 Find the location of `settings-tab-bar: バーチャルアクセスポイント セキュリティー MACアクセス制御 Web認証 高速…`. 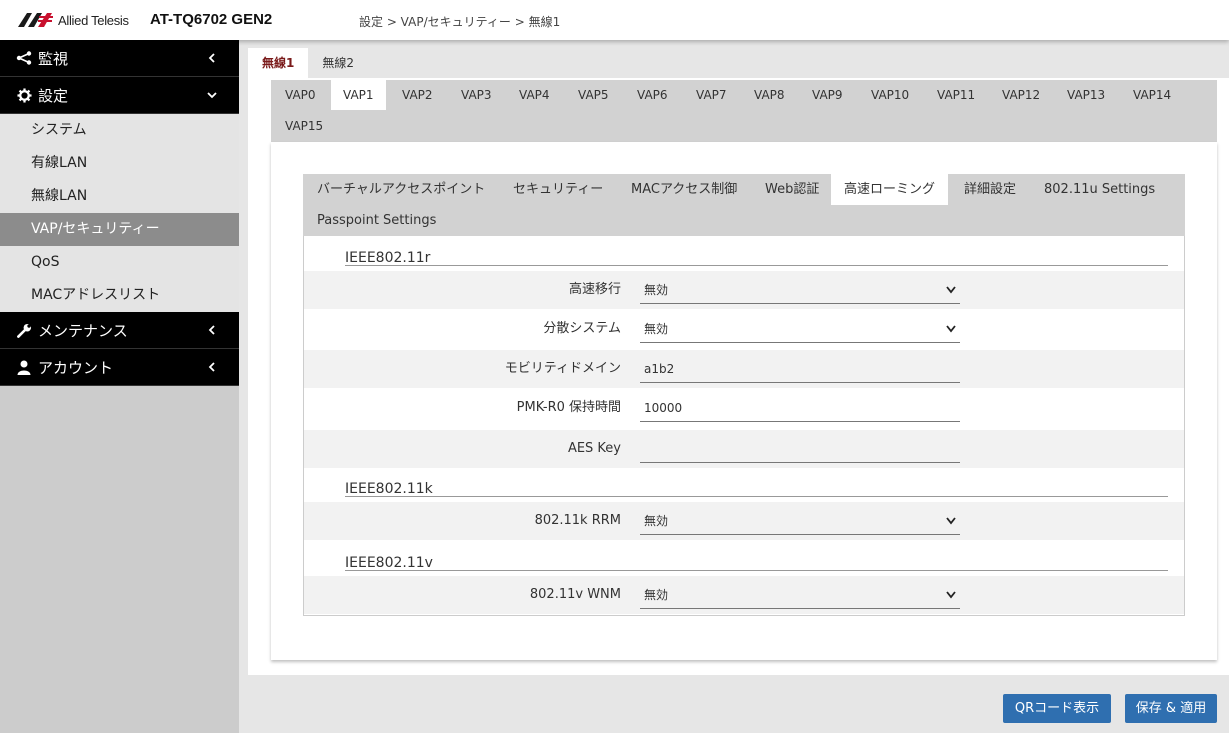

settings-tab-bar: バーチャルアクセスポイント セキュリティー MACアクセス制御 Web認証 高速… is located at coordinates (744, 205).